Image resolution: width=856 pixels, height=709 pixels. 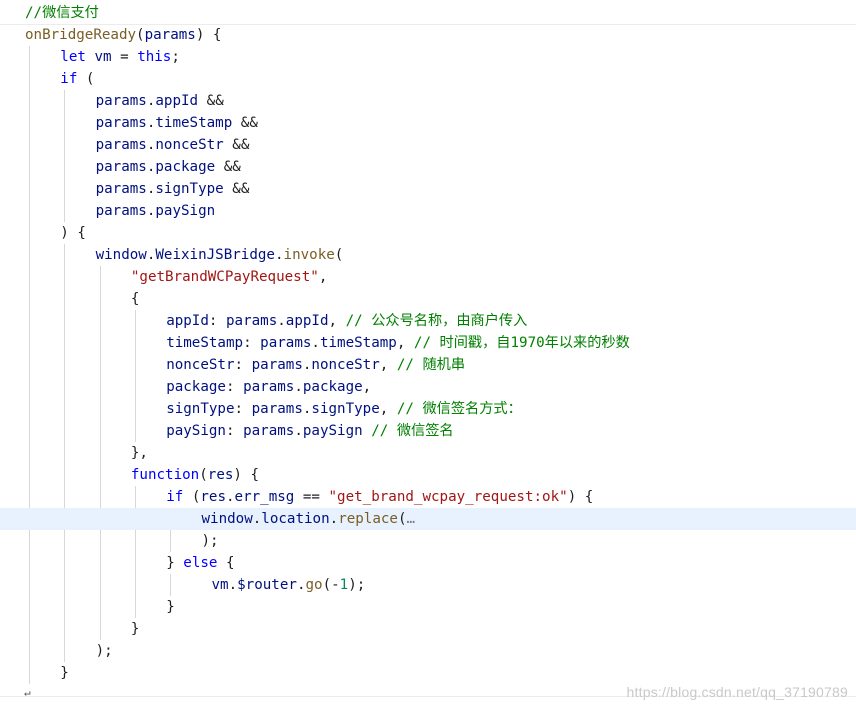 I want to click on code-line: },, so click(x=428, y=453).